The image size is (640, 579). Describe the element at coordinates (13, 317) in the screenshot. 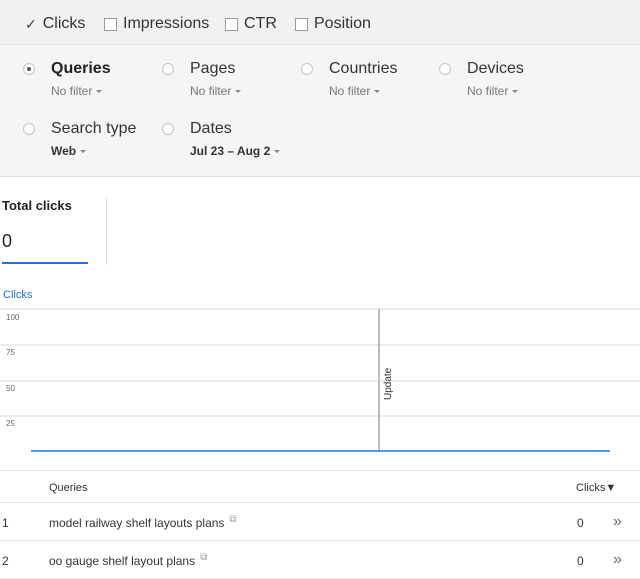

I see `y-tick-label: 100` at that location.